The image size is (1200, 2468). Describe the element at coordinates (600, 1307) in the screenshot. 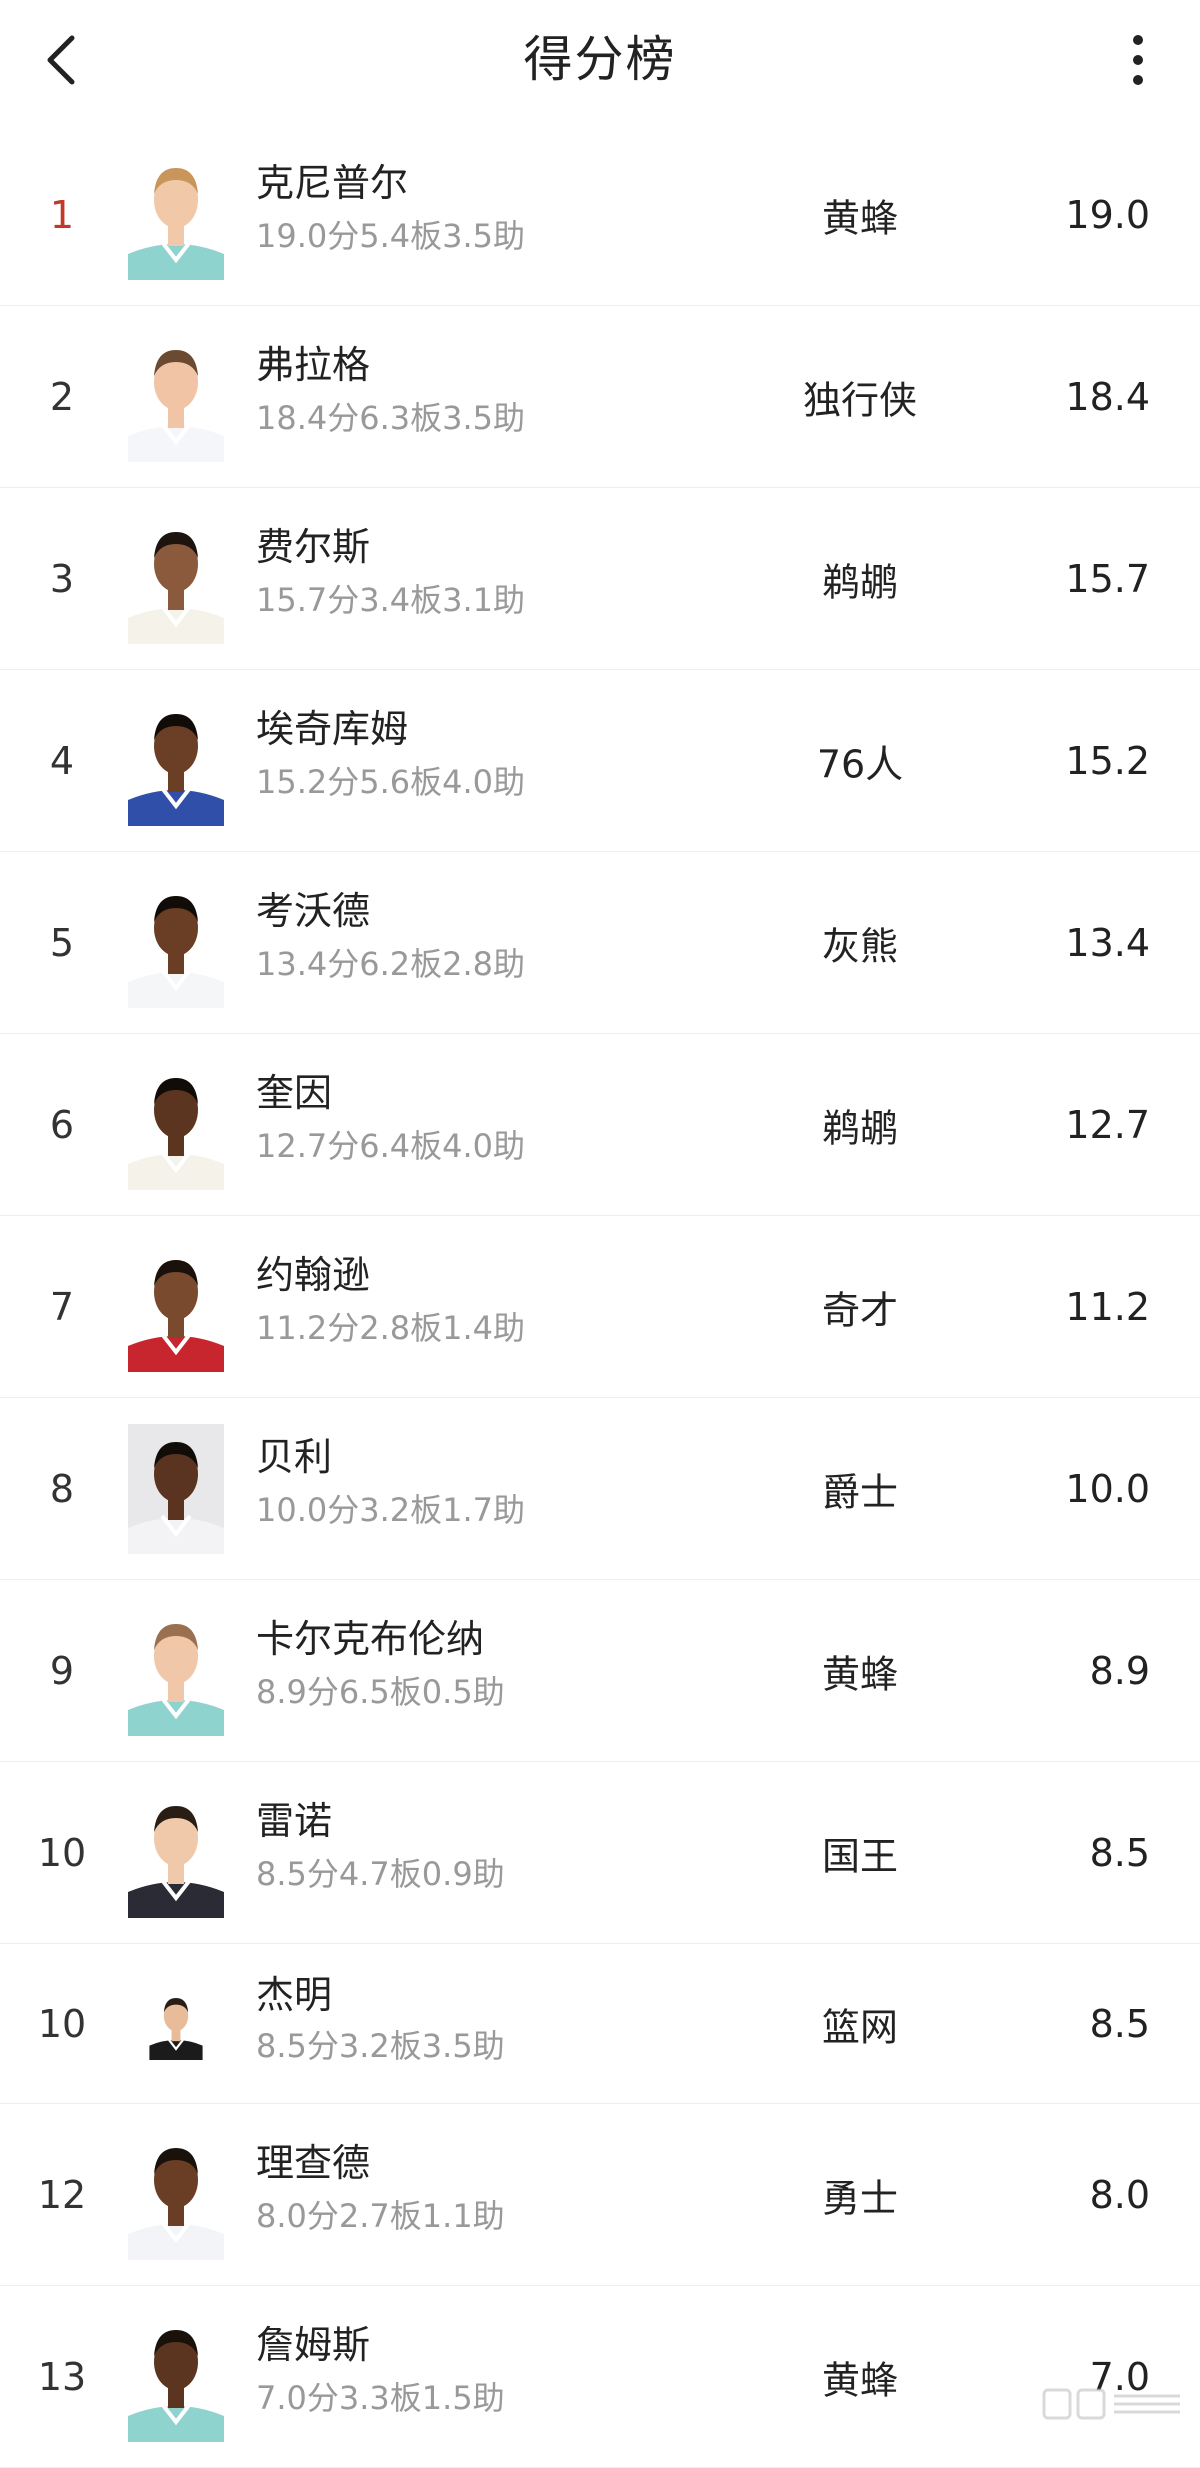

I see `player-row: 7 约翰逊 11.2分2.8板1.4助 奇才 11.2` at that location.